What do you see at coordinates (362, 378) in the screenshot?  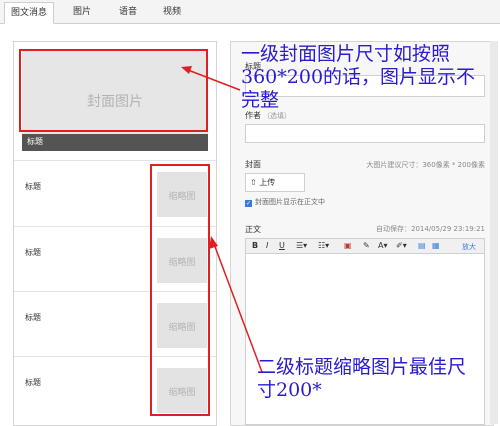 I see `thumbnail-annotation: 二级标题缩略图片最佳尺寸200*` at bounding box center [362, 378].